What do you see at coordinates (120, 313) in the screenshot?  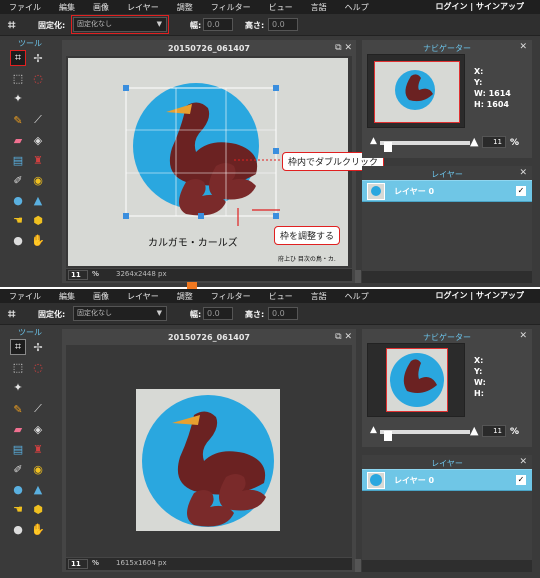 I see `constraint-select: 固定化なし ▼` at bounding box center [120, 313].